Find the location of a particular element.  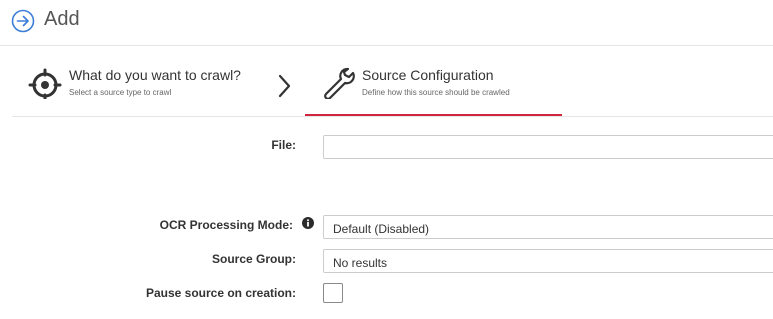

page-header: Add is located at coordinates (386, 23).